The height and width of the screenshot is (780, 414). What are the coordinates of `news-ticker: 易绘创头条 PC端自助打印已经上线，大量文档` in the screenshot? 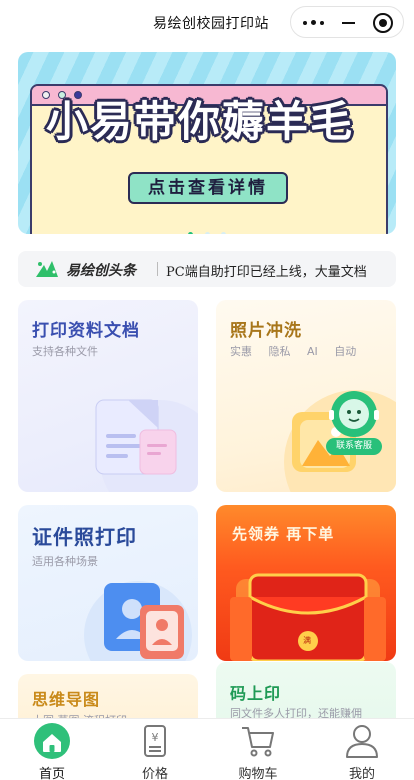 It's located at (207, 269).